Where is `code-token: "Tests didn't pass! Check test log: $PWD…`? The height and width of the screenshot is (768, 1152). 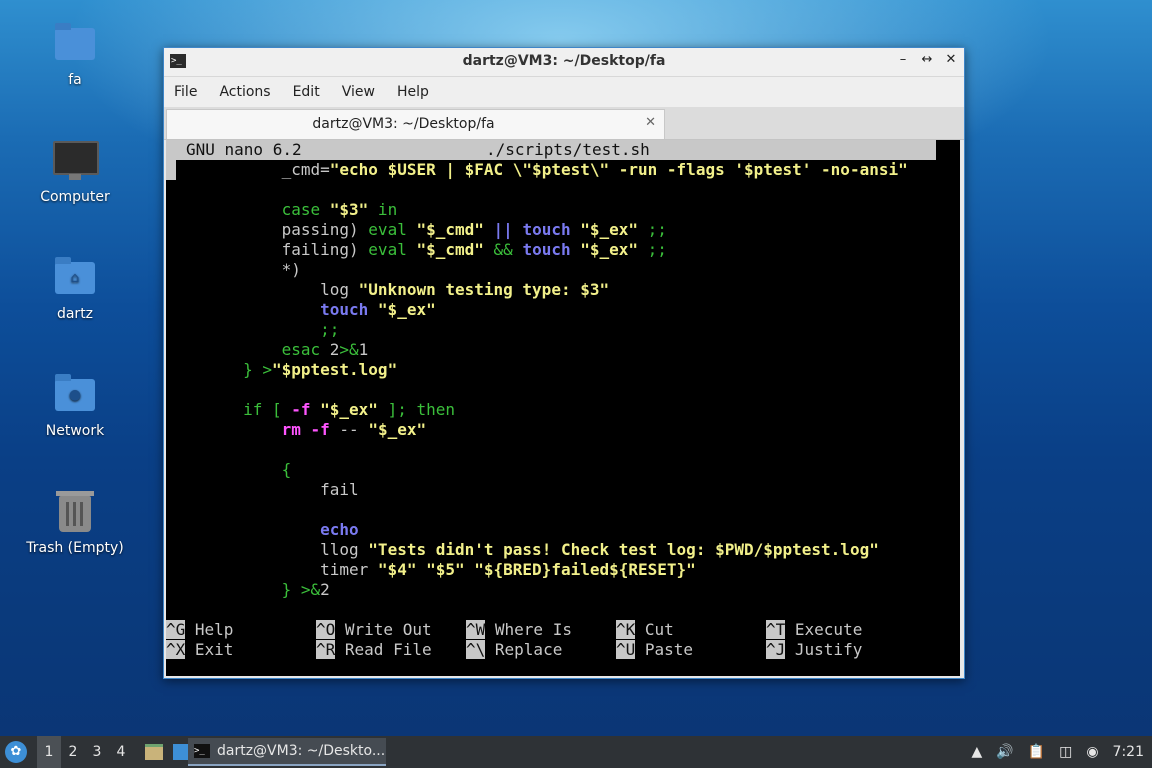 code-token: "Tests didn't pass! Check test log: $PWD… is located at coordinates (623, 549).